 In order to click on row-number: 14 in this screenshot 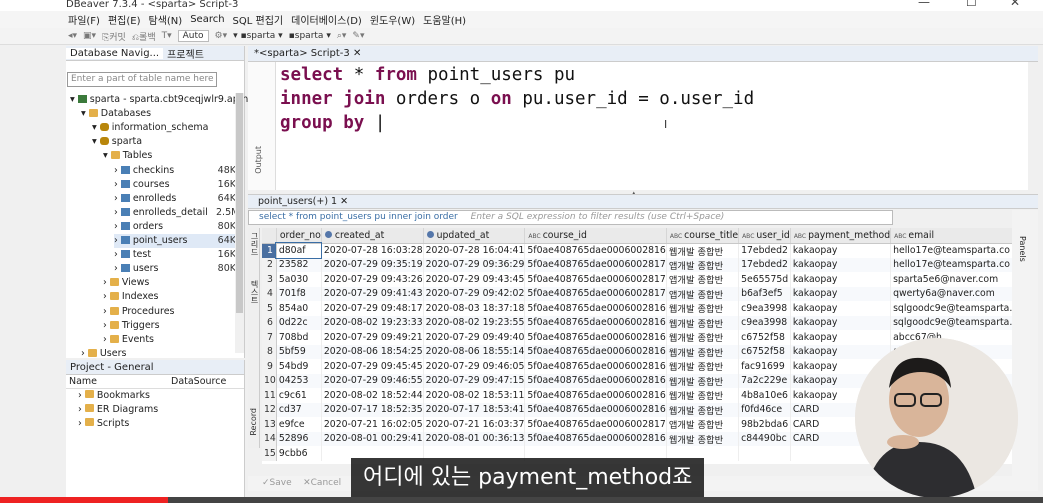, I will do `click(269, 438)`.